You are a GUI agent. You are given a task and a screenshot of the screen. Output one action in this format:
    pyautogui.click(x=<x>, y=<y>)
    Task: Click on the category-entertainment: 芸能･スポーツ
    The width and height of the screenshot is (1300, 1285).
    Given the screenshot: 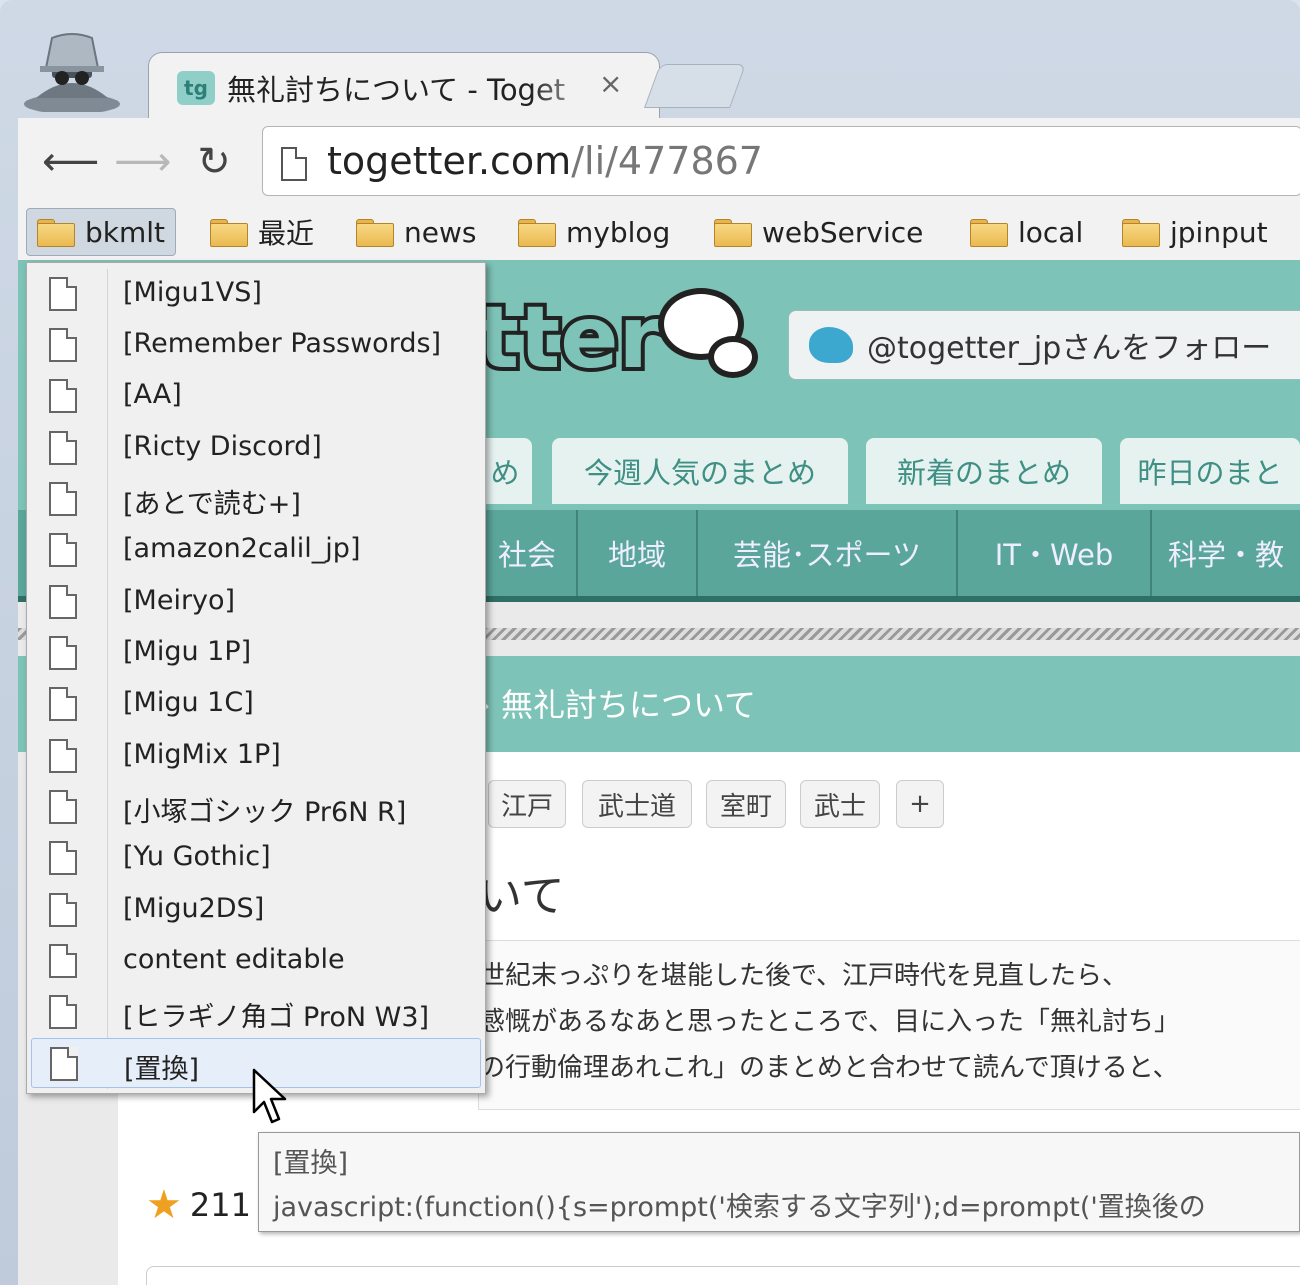 What is the action you would take?
    pyautogui.click(x=826, y=553)
    